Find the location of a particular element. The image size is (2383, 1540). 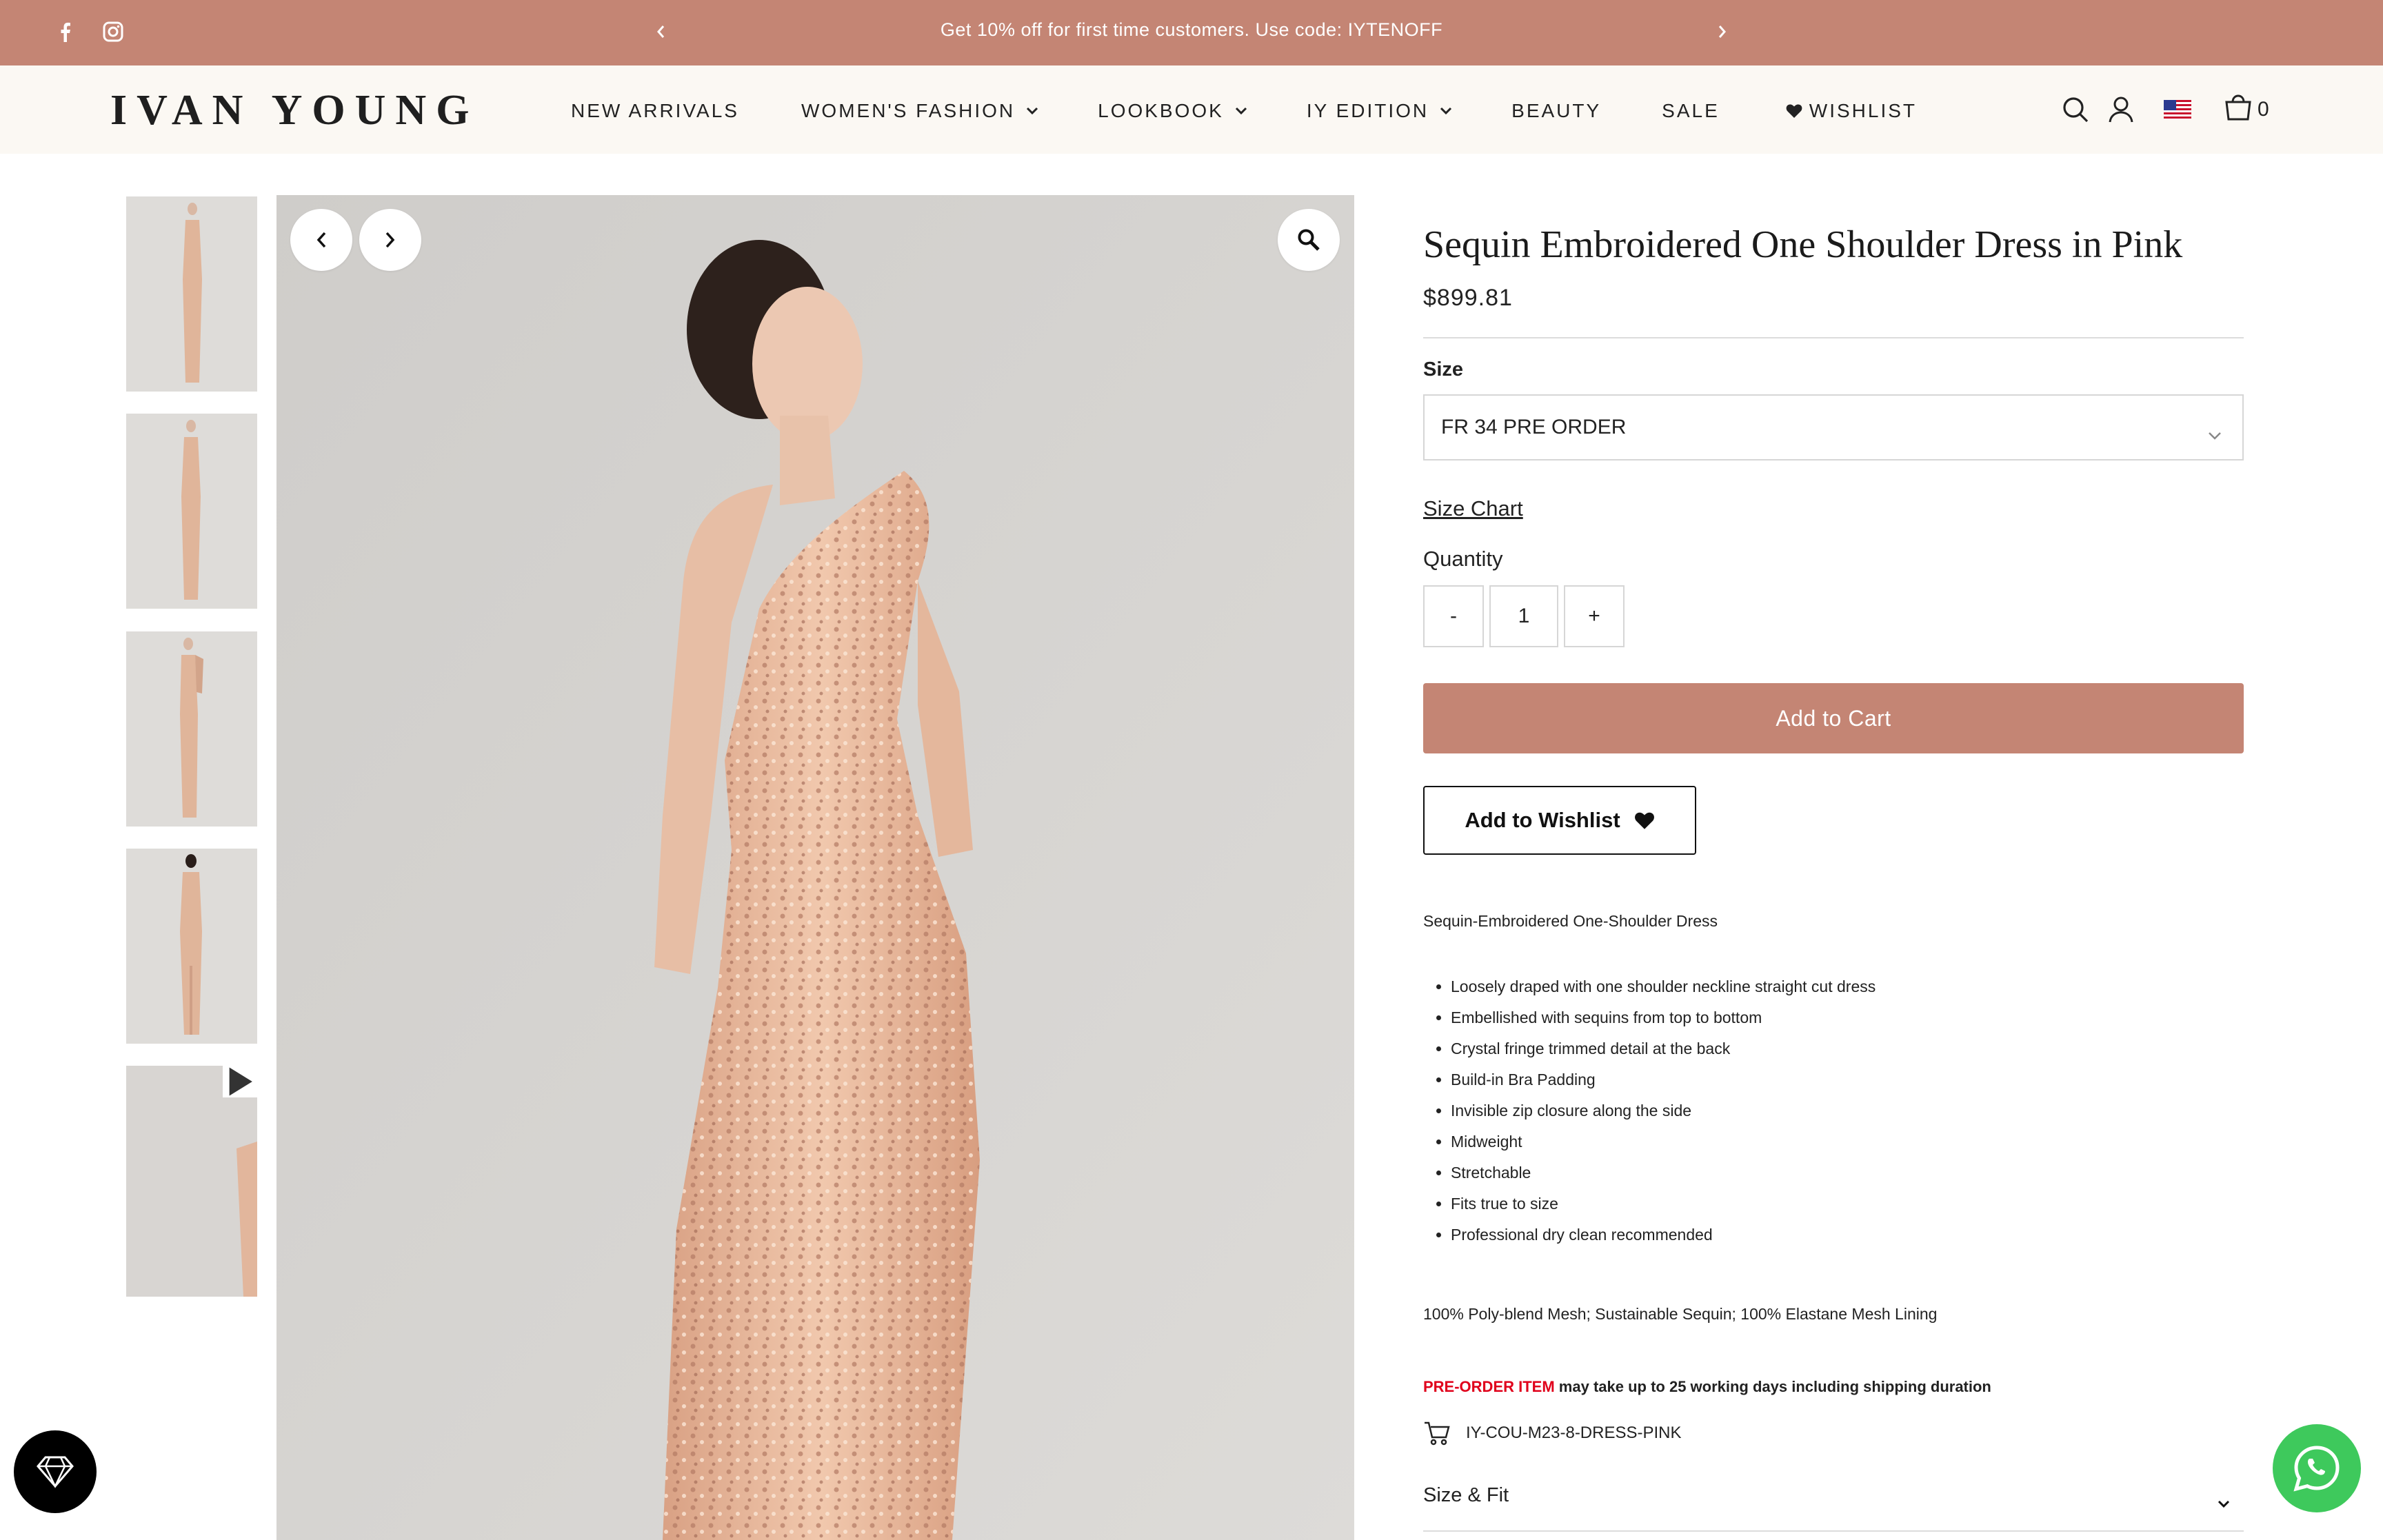

add-to-cart-button: Add to Cart is located at coordinates (1833, 718).